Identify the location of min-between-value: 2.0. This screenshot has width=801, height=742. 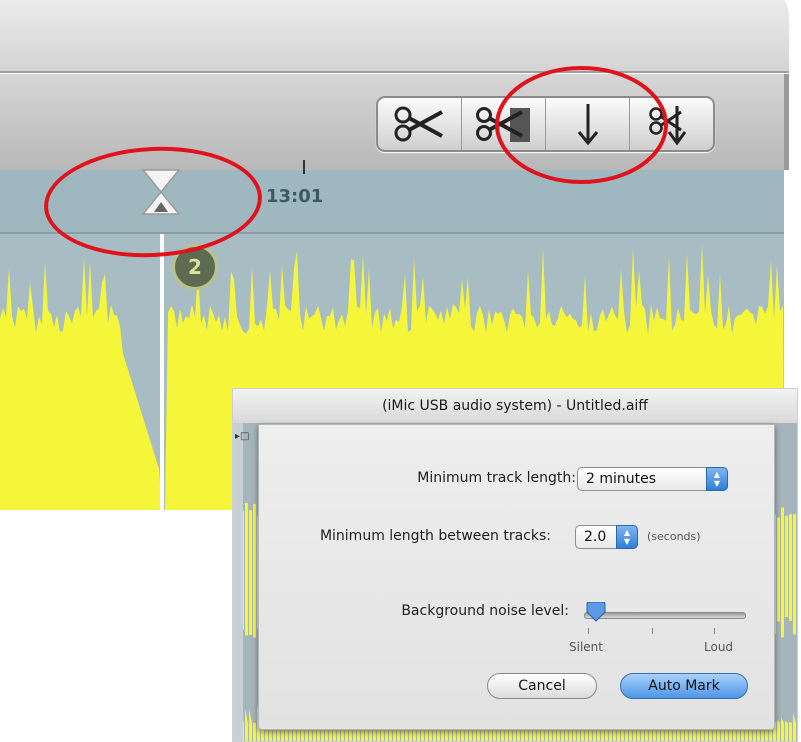
(595, 537).